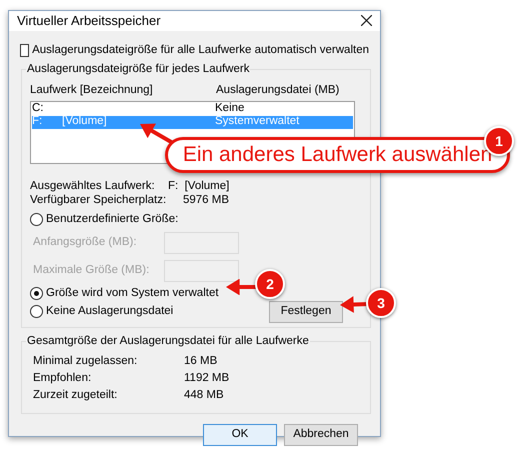  Describe the element at coordinates (257, 122) in the screenshot. I see `paging-file-size: Systemverwaltet` at that location.